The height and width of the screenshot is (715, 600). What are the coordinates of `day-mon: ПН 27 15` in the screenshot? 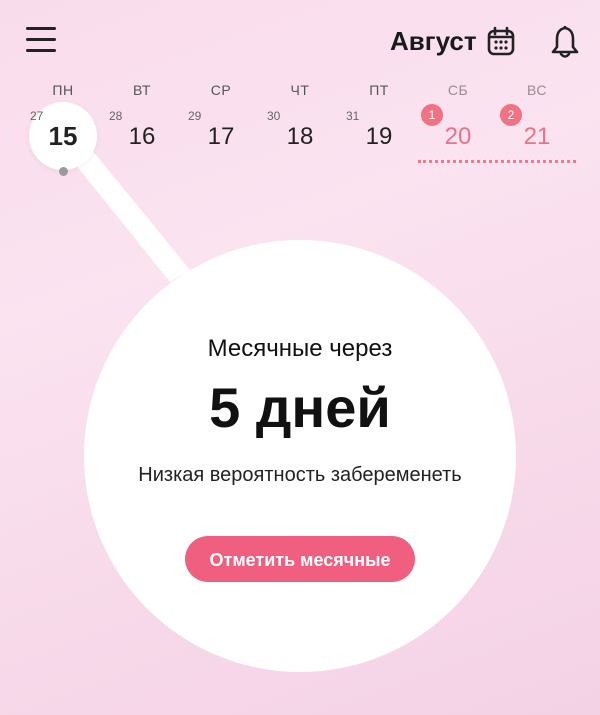 It's located at (63, 128).